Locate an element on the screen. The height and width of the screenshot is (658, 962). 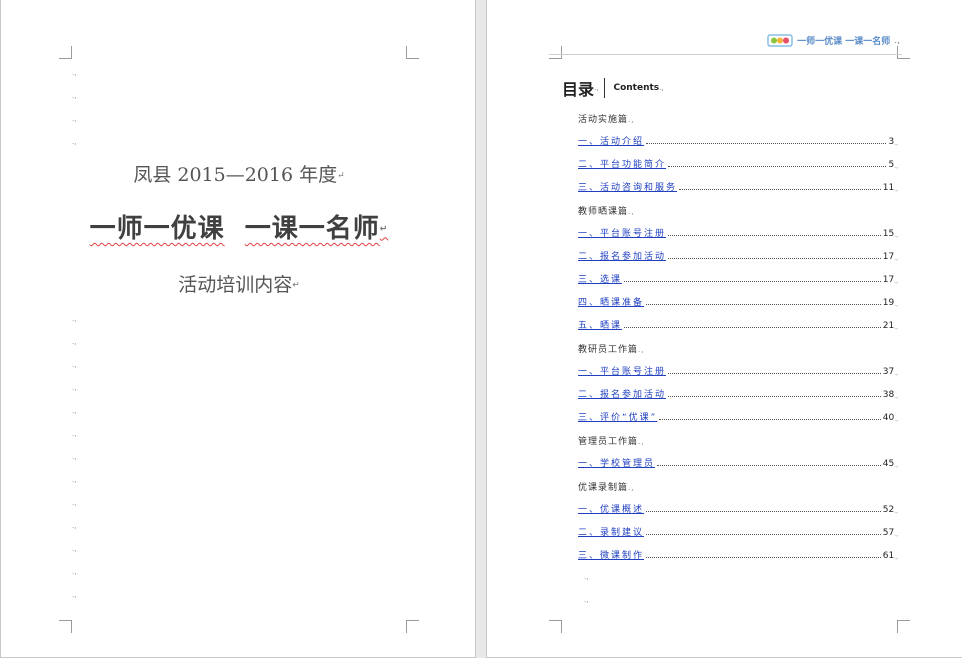
margin-corner-bottom-right is located at coordinates (903, 626).